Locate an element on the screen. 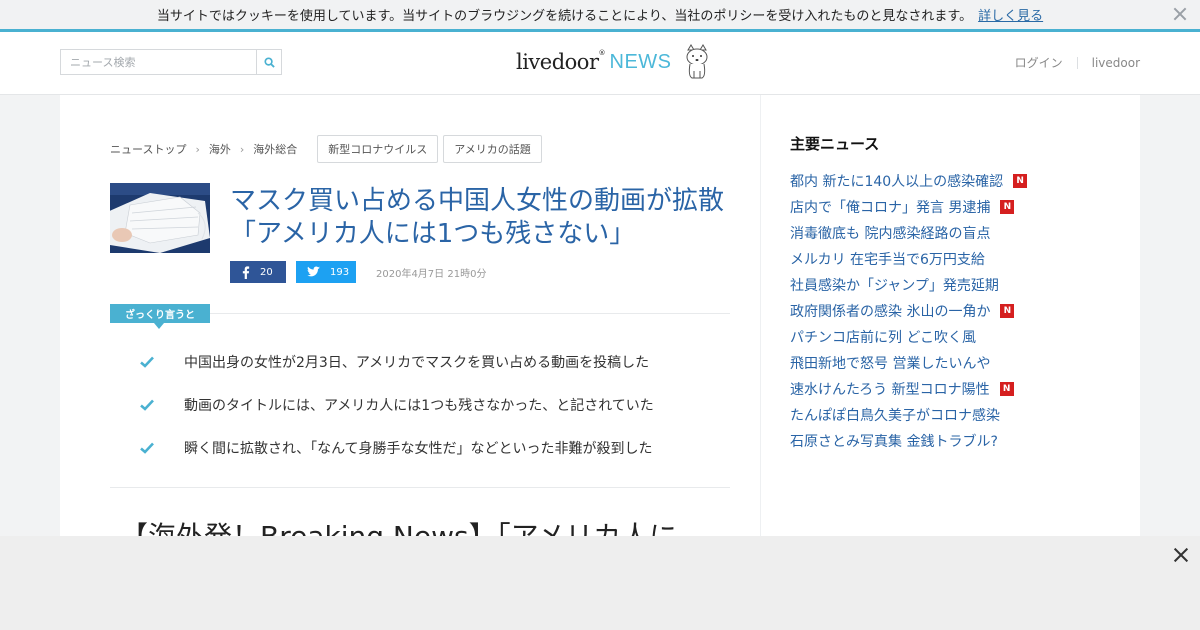 This screenshot has width=1200, height=630. news-item-title: 店内で「俺コロナ」発言 男逮捕 is located at coordinates (890, 208).